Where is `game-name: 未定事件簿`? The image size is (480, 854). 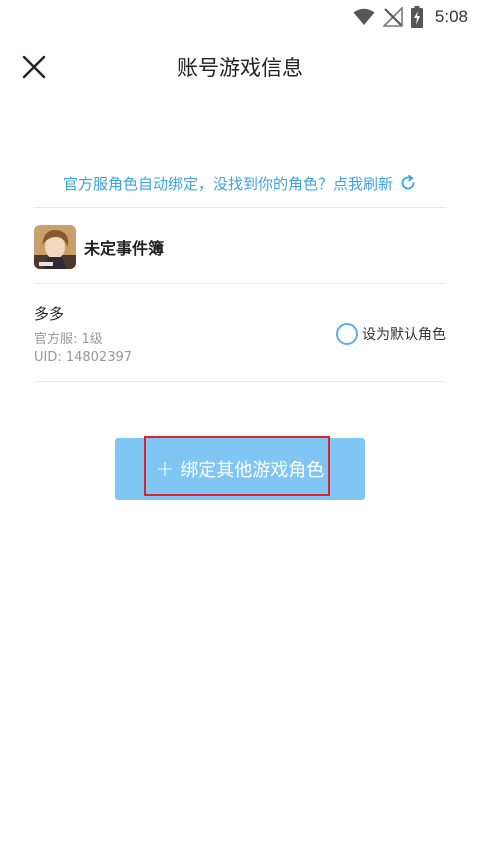
game-name: 未定事件簿 is located at coordinates (124, 248).